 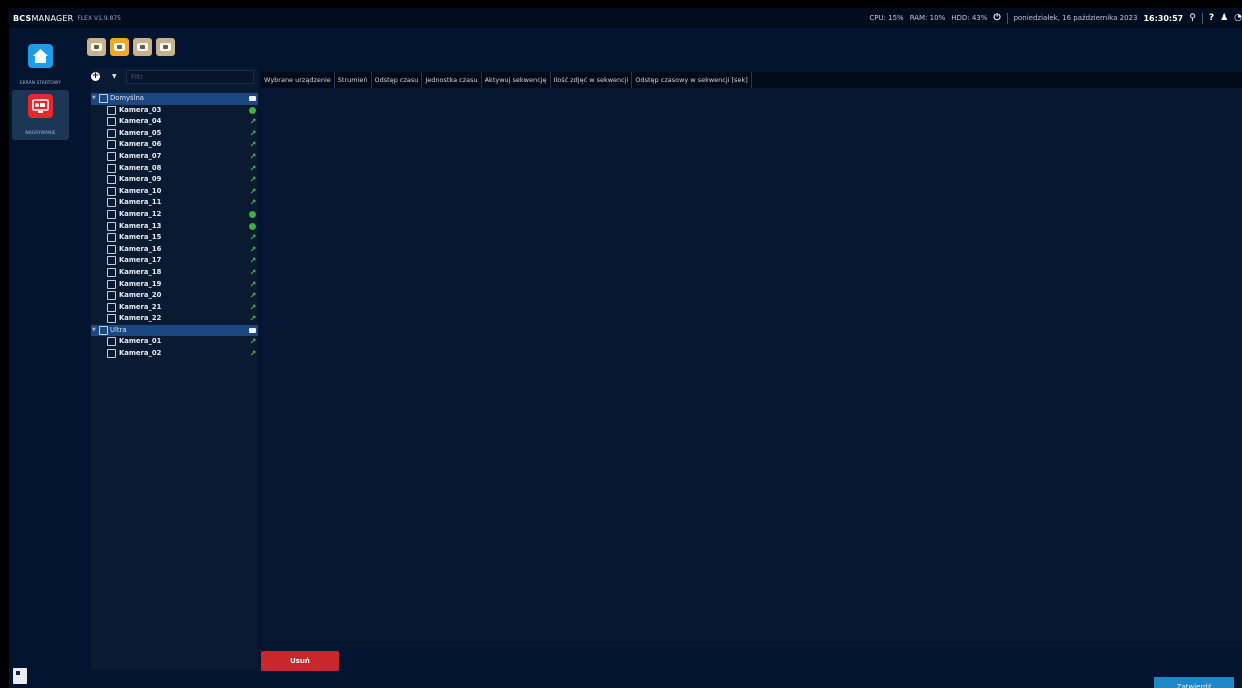 I want to click on tree-group: ▼ Domyślna, so click(x=174, y=99).